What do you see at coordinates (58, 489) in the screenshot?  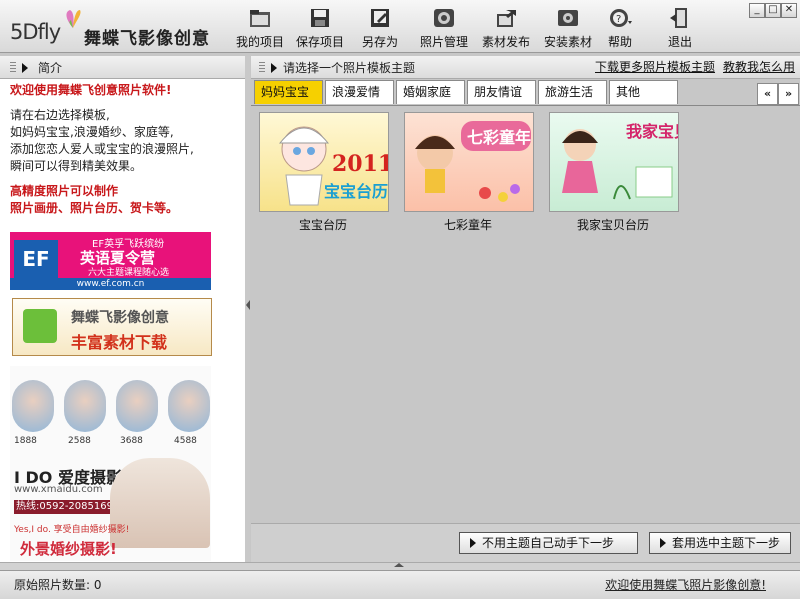 I see `wedding-url: www.xmaidu.com` at bounding box center [58, 489].